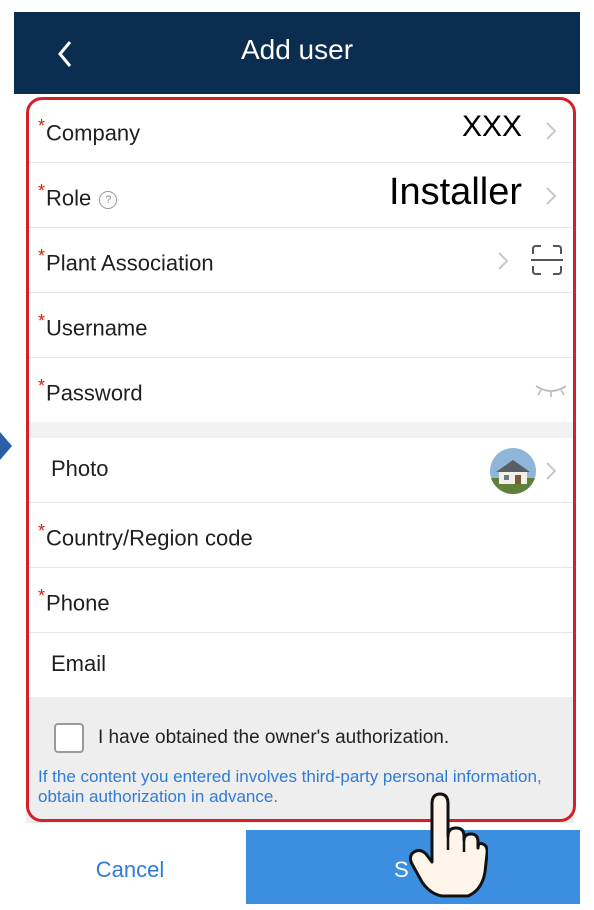  Describe the element at coordinates (491, 126) in the screenshot. I see `company-value: XXX` at that location.